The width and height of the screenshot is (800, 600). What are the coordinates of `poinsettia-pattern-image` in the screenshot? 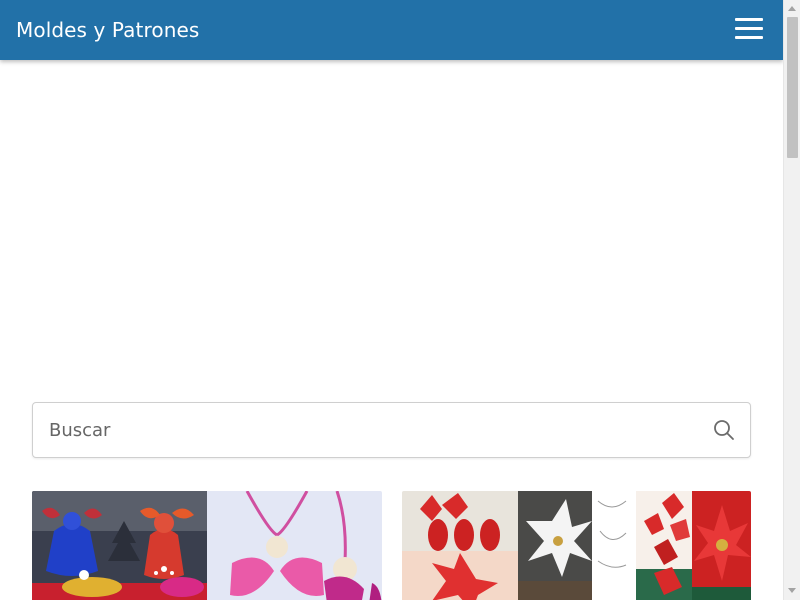 It's located at (576, 545).